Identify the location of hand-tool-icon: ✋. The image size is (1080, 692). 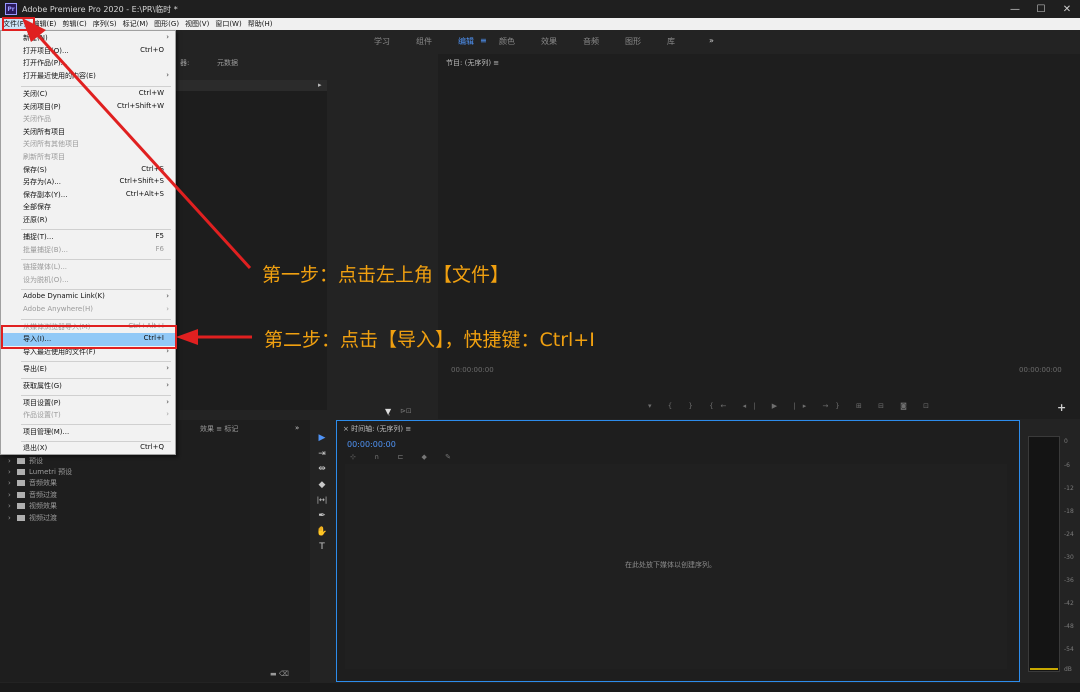
(322, 532).